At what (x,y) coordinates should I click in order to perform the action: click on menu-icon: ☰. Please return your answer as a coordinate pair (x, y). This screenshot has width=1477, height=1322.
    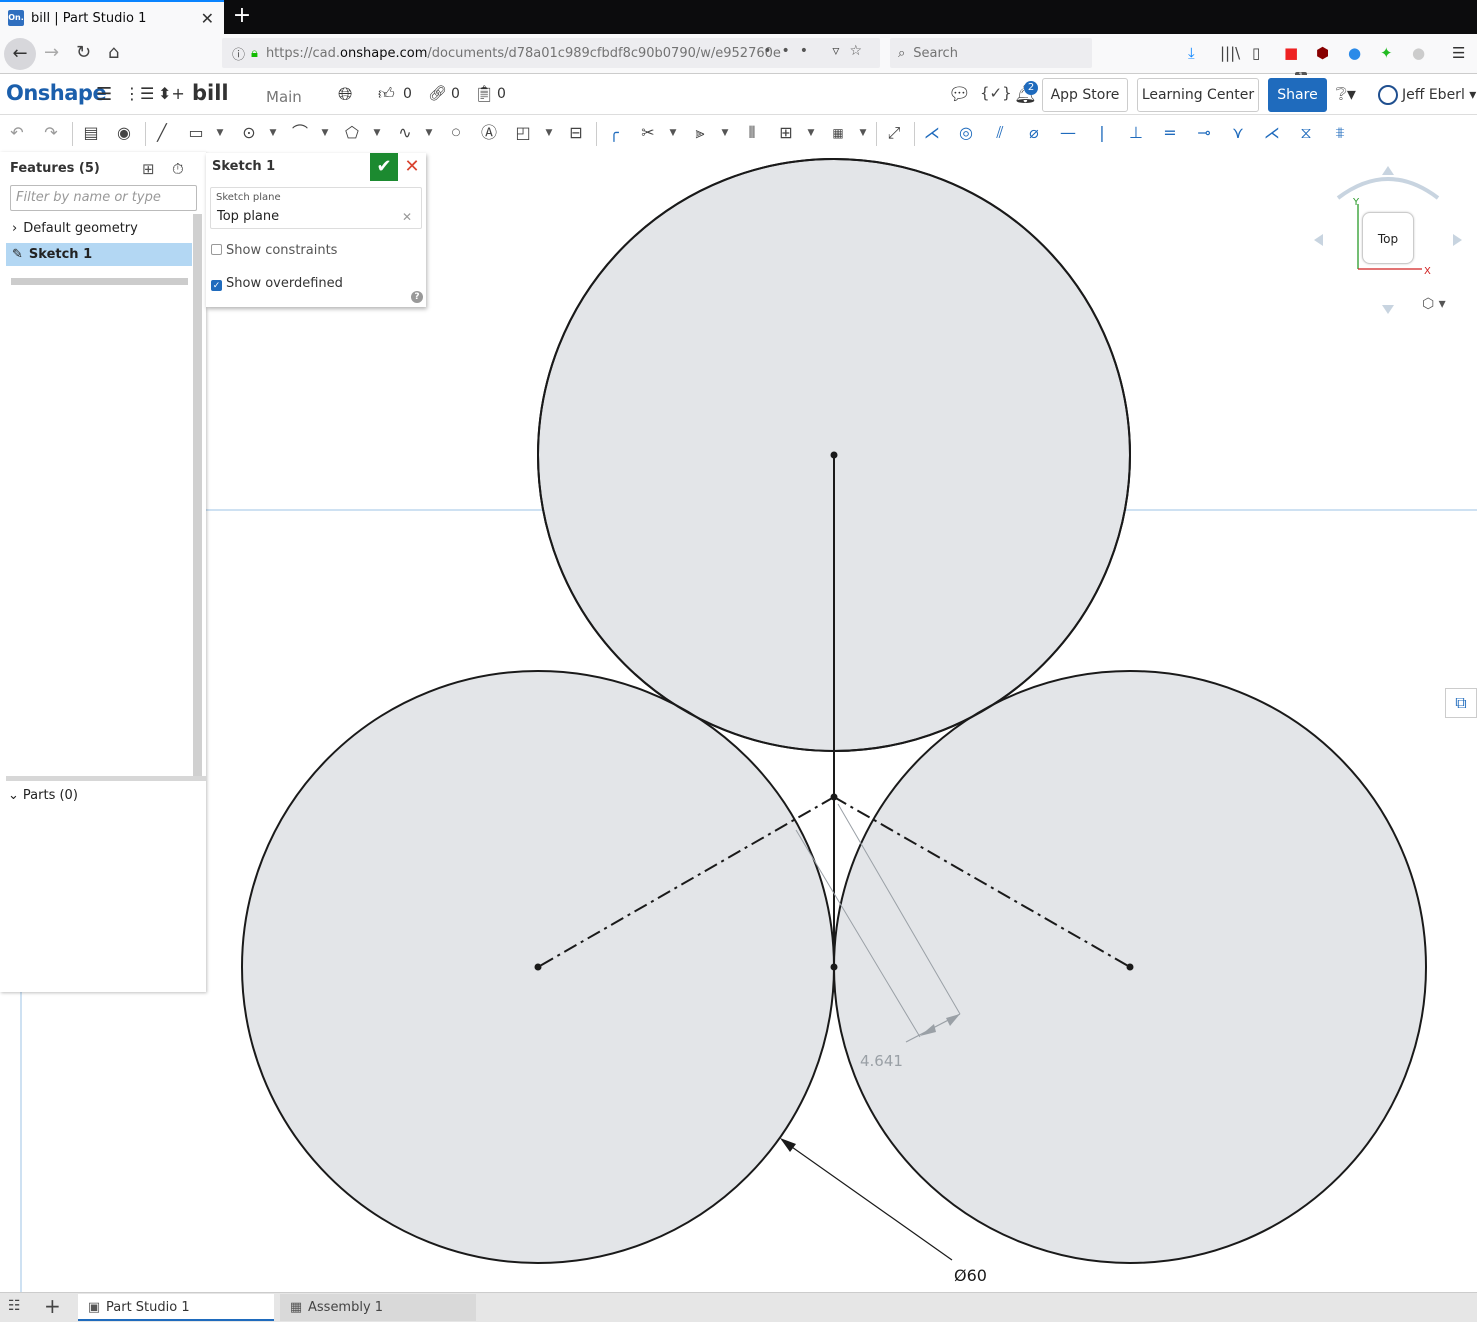
    Looking at the image, I should click on (1458, 53).